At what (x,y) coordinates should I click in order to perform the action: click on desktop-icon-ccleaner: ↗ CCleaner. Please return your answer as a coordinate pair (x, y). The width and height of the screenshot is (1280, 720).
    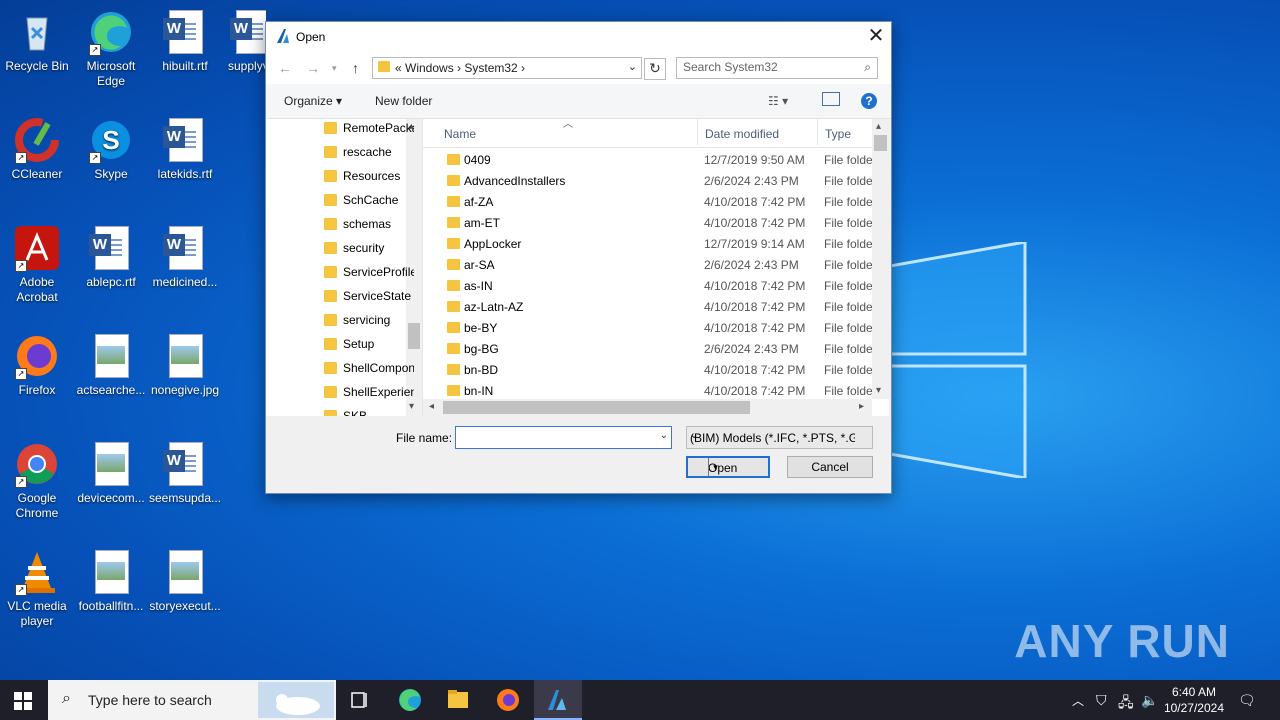
    Looking at the image, I should click on (37, 149).